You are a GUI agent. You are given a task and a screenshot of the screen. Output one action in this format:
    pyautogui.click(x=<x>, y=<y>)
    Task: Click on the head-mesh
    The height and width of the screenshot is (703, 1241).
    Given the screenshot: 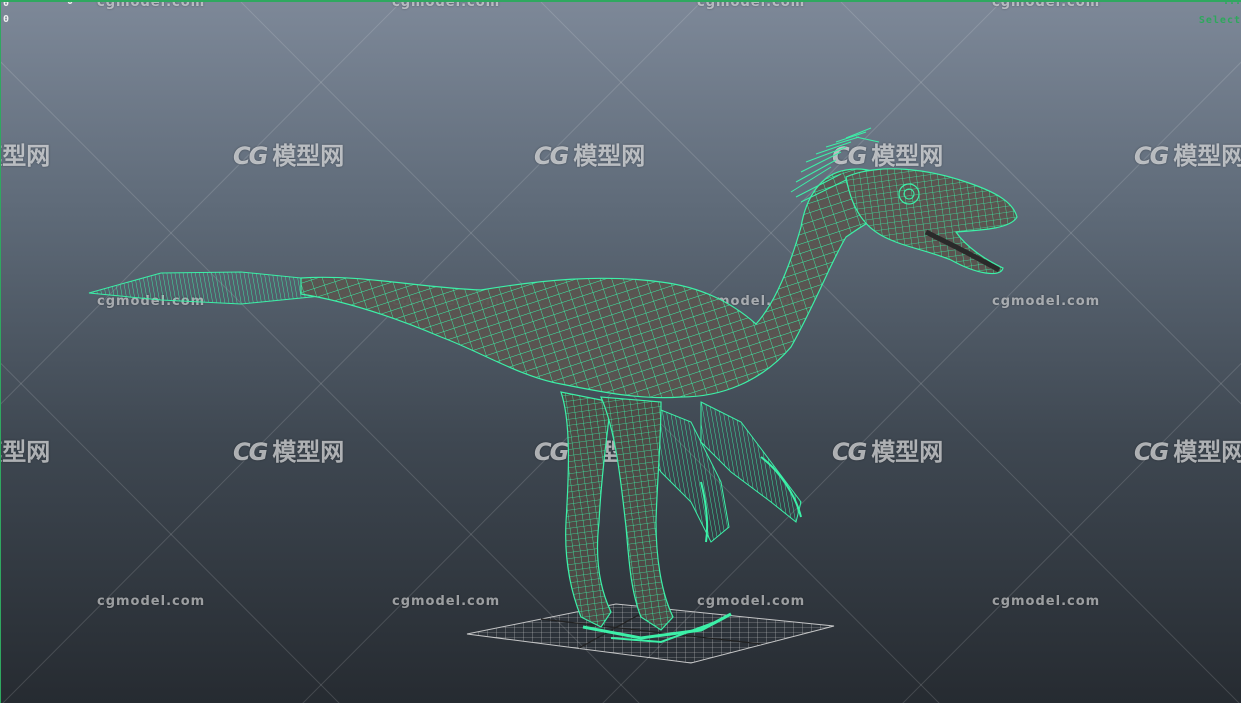 What is the action you would take?
    pyautogui.click(x=931, y=221)
    